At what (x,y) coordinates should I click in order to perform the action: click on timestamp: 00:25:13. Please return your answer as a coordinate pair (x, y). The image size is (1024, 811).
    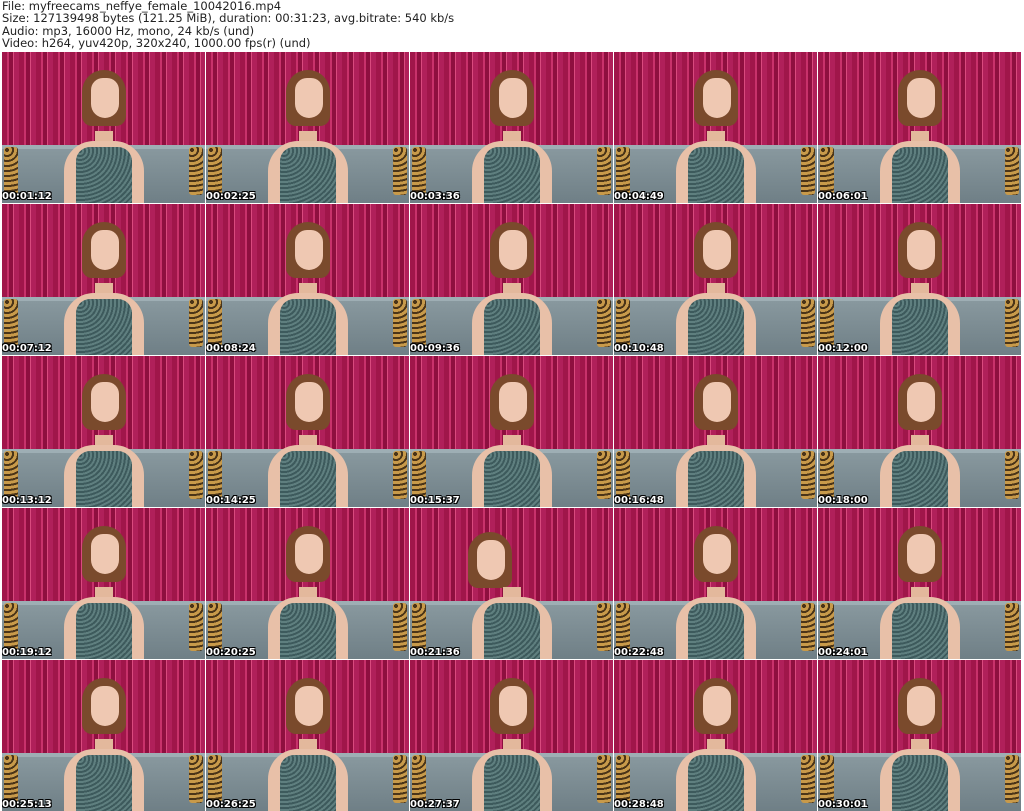
    Looking at the image, I should click on (27, 804).